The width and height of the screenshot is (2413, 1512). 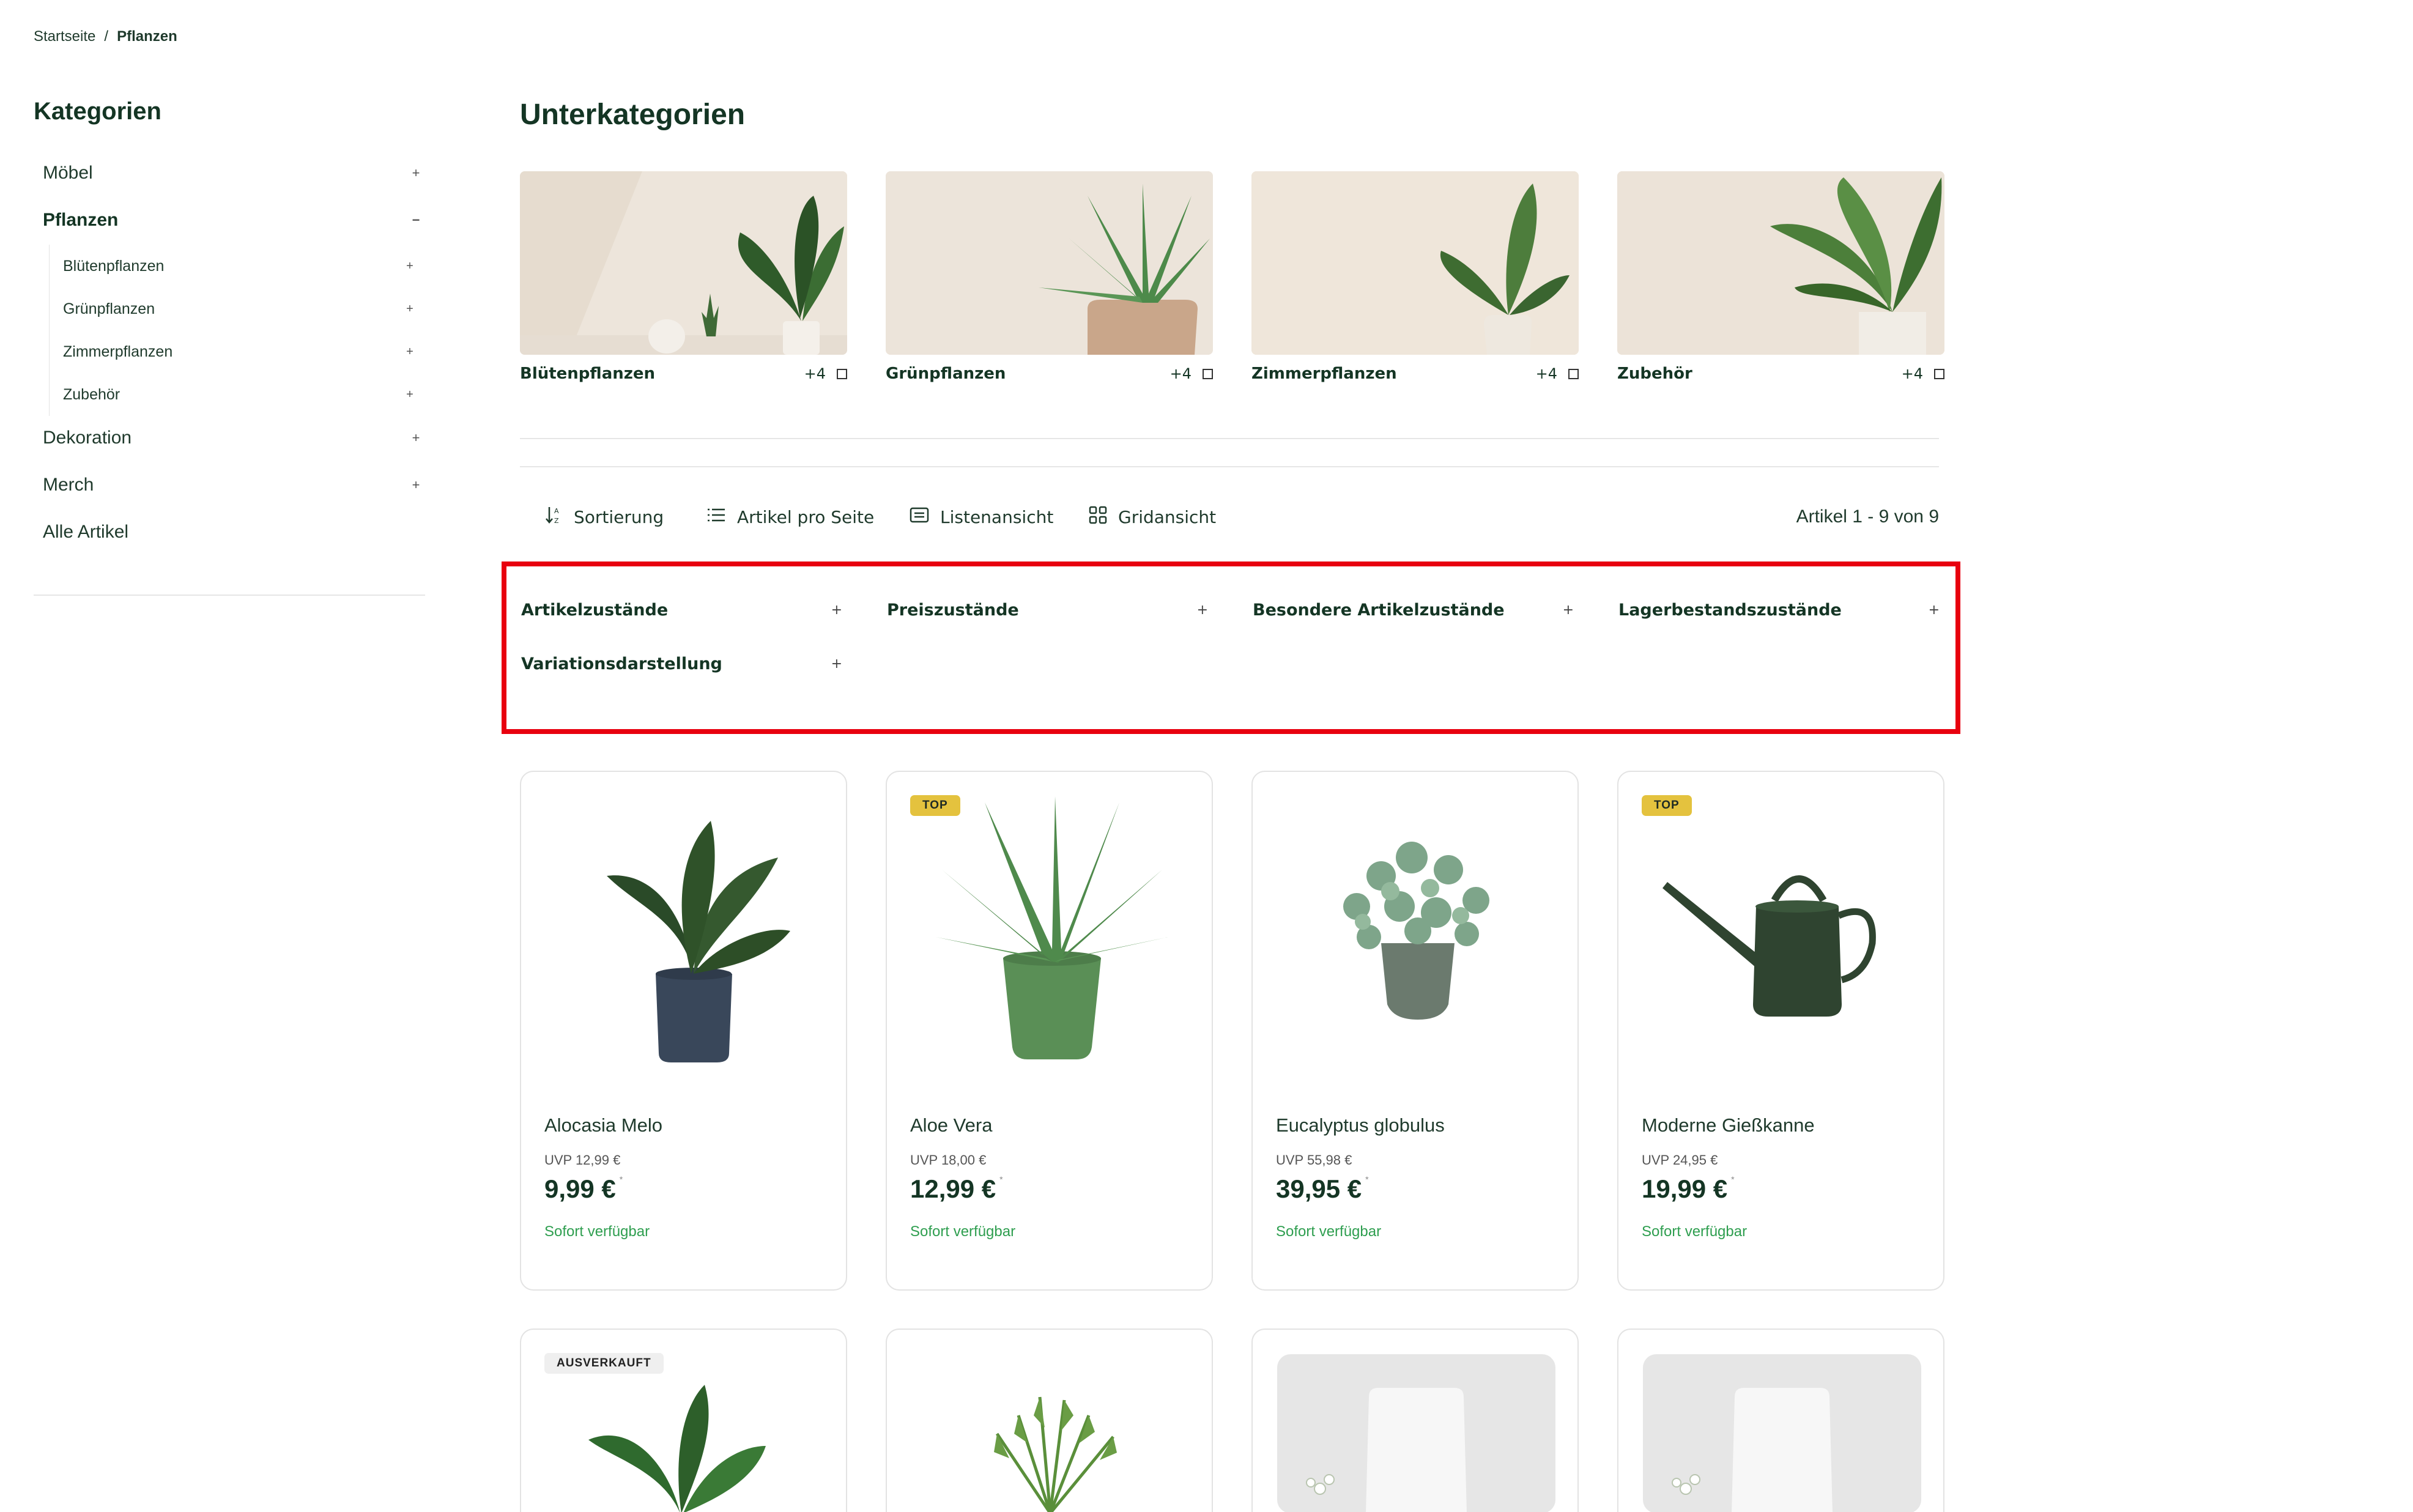 What do you see at coordinates (234, 266) in the screenshot?
I see `sidebar-subitem-bluetenpflanzen: Blütenpflanzen +` at bounding box center [234, 266].